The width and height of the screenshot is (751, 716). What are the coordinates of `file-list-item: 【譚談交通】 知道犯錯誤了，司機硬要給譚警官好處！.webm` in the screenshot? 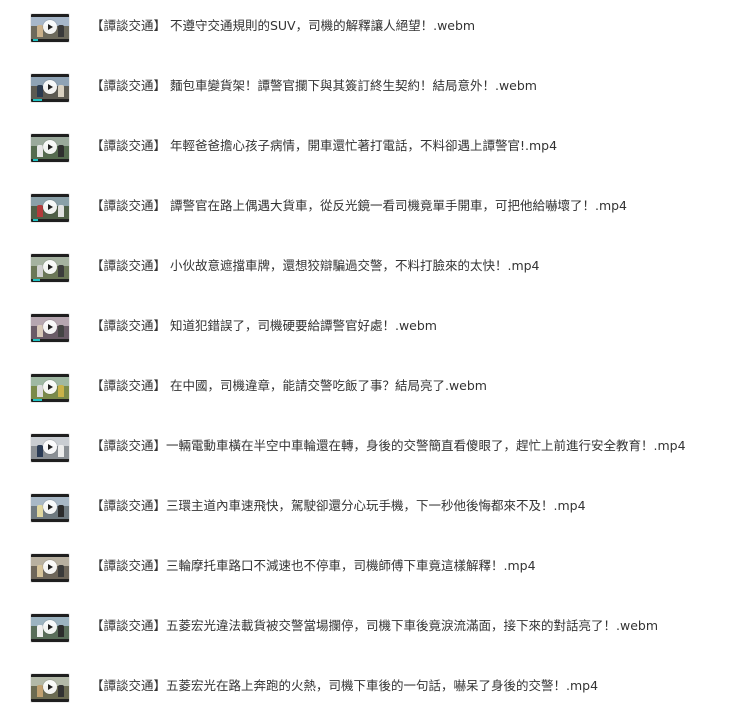 It's located at (375, 332).